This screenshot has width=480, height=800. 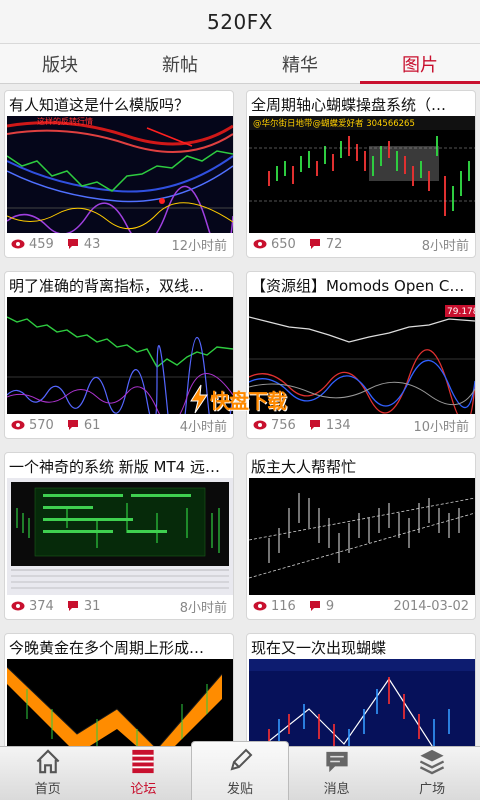 I want to click on chart-thumbnail: 这样的反转行情, so click(x=120, y=174).